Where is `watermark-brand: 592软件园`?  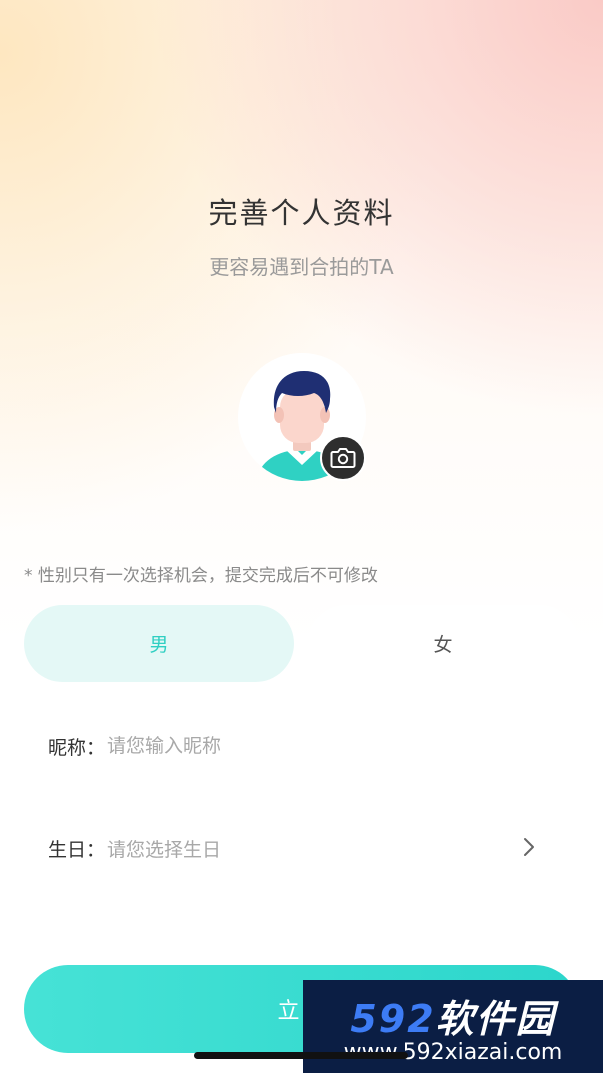 watermark-brand: 592软件园 is located at coordinates (453, 1015).